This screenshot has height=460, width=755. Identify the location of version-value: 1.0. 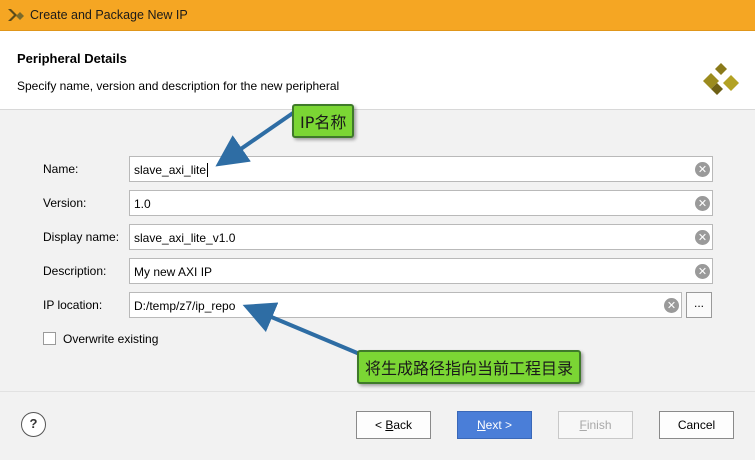
(142, 204).